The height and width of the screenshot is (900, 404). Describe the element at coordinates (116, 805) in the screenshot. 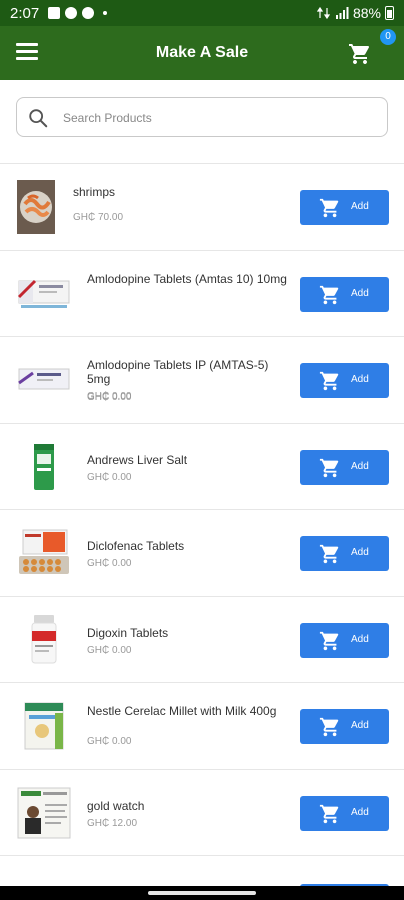

I see `product-name: gold watch` at that location.